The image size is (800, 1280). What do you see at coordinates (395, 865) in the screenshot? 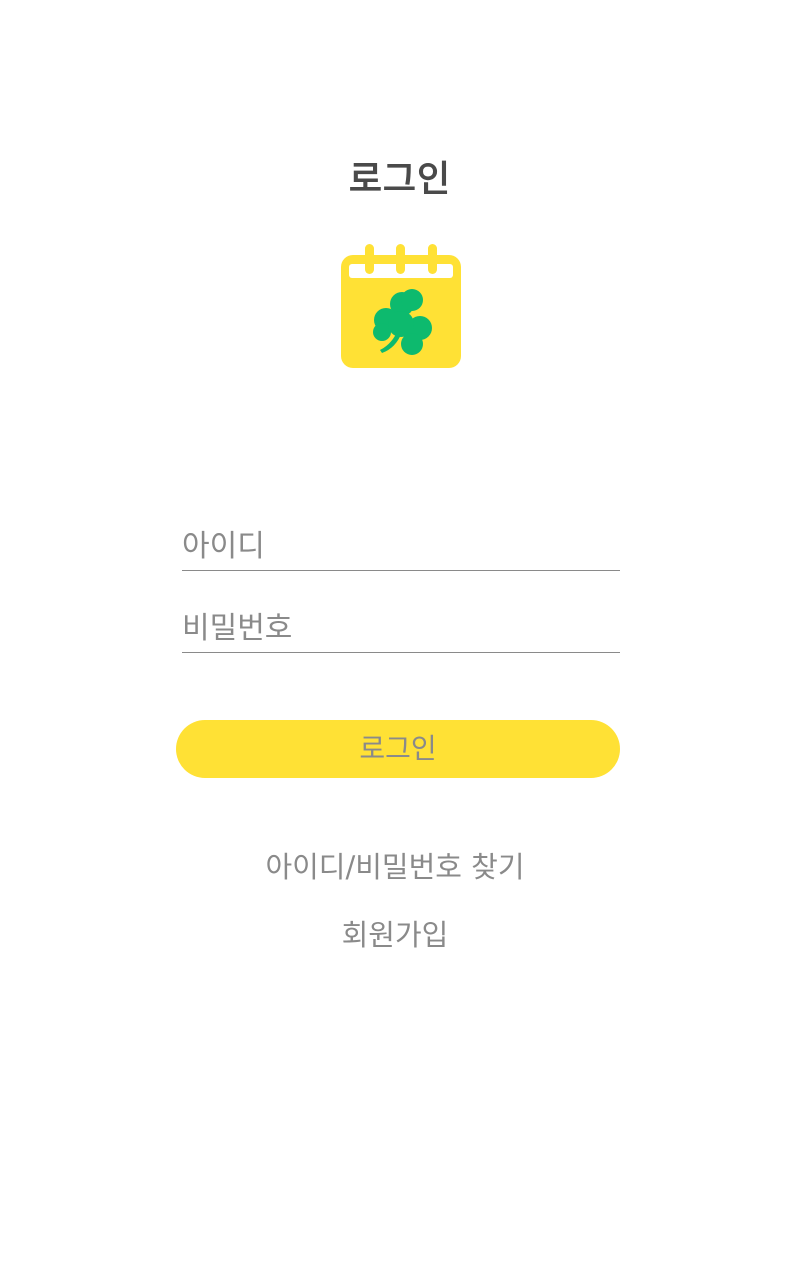
I see `find-account-link: 아이디/비밀번호 찾기` at bounding box center [395, 865].